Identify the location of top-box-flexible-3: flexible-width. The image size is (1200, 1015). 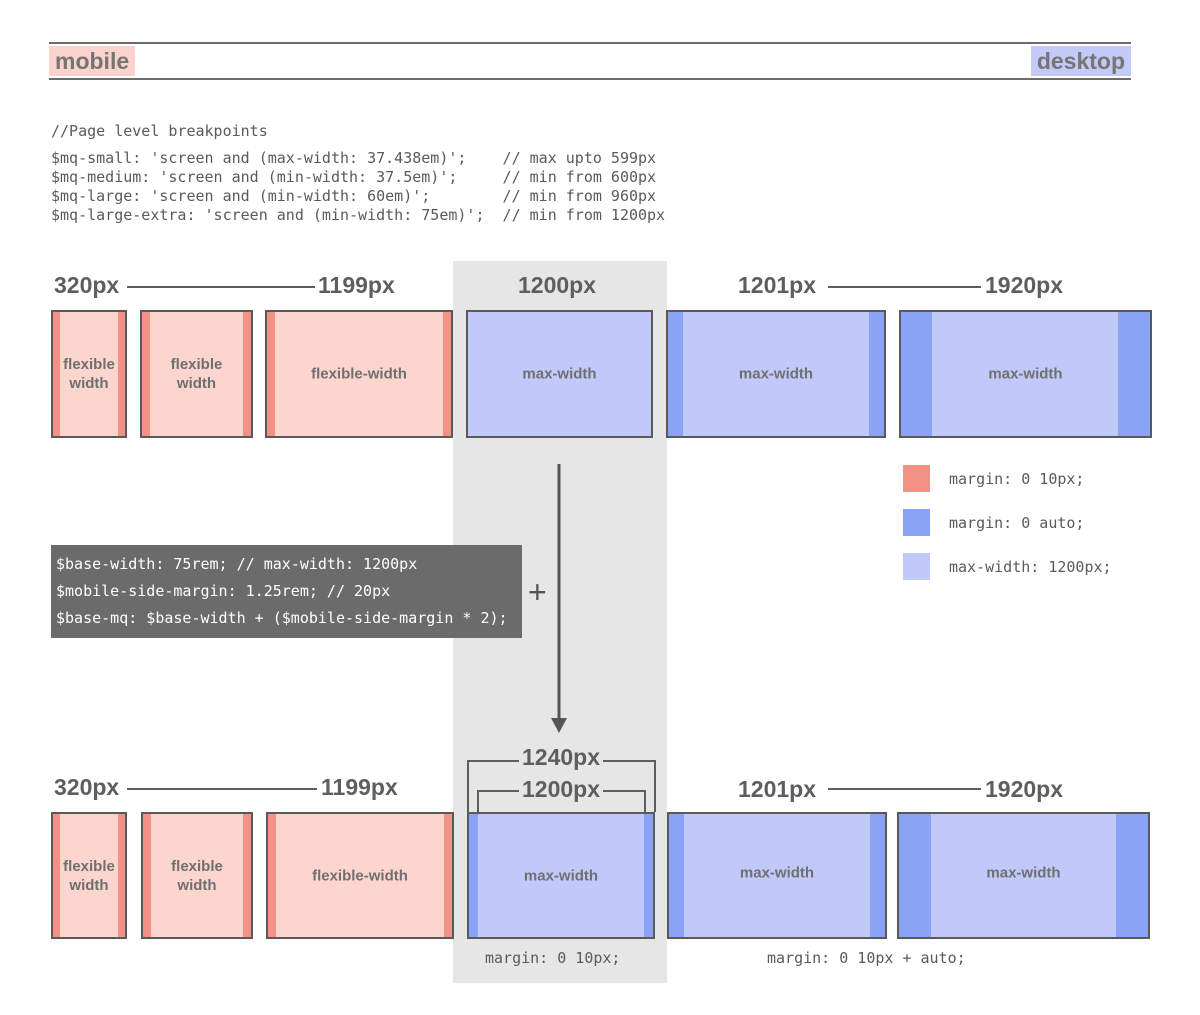
(359, 374).